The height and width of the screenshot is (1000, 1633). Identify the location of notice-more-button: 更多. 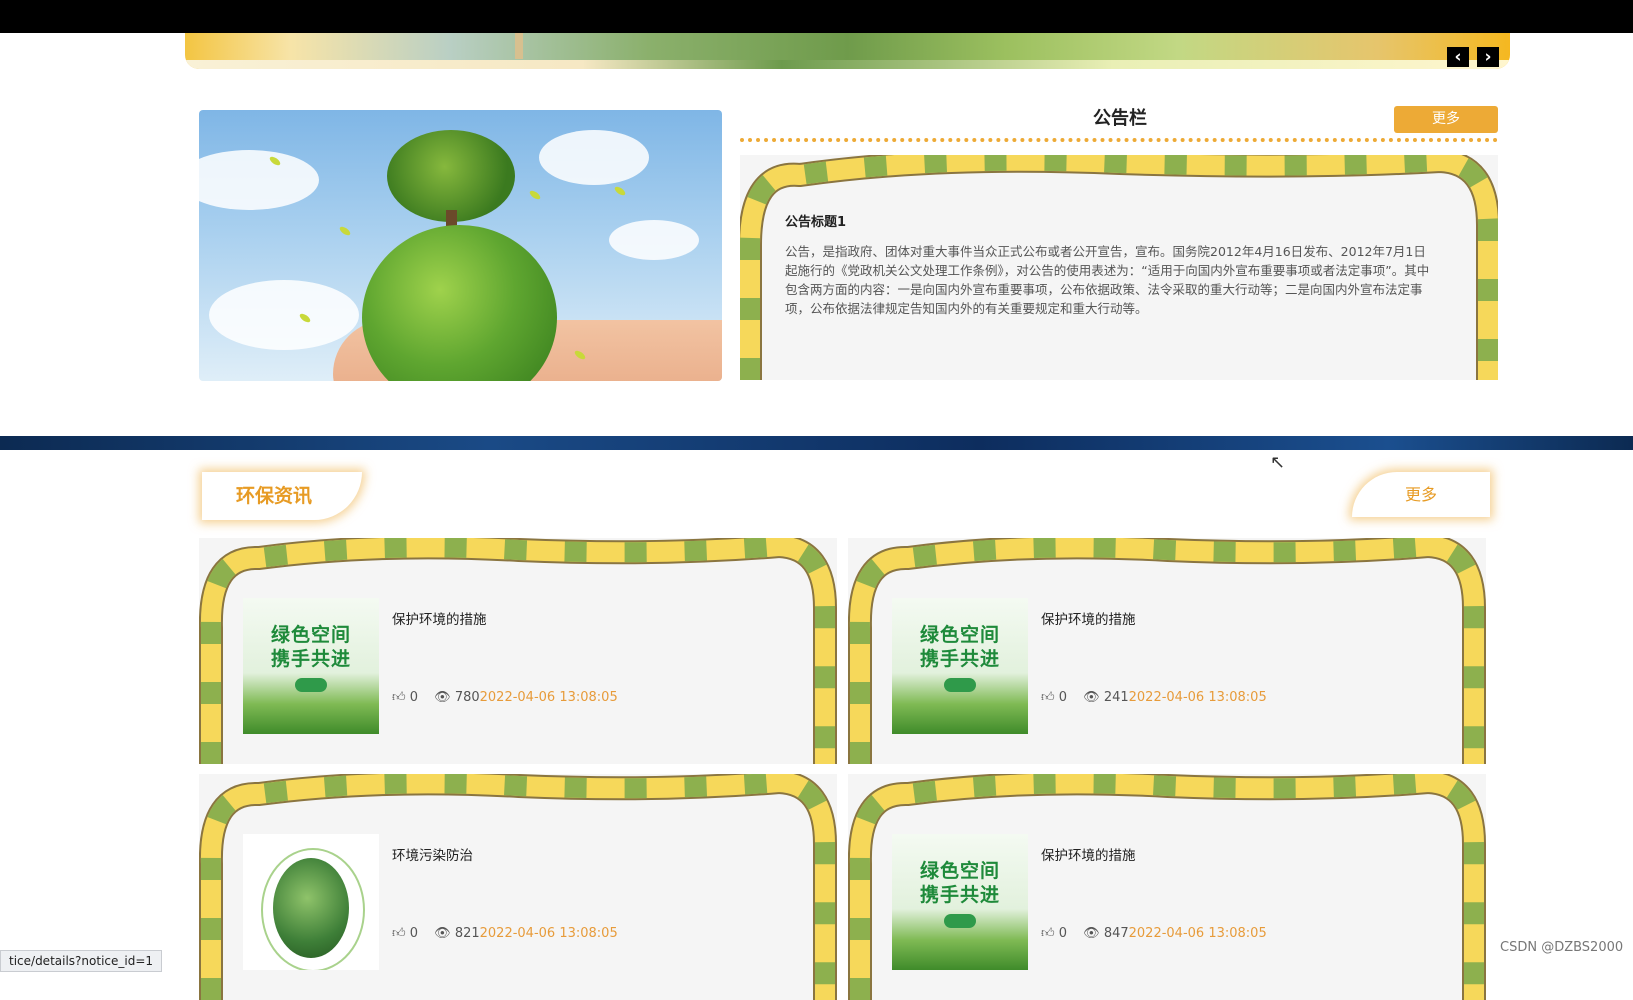
(1446, 119).